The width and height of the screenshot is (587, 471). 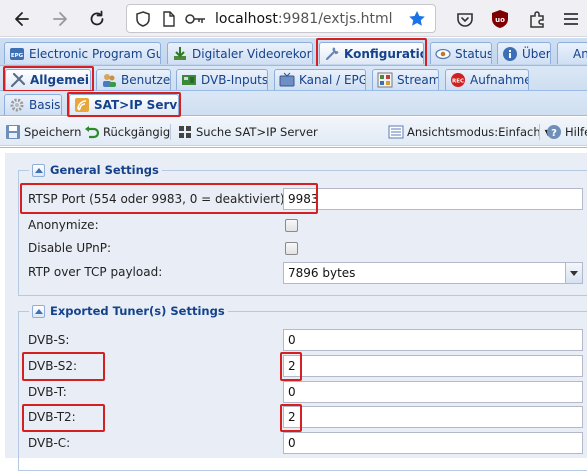 I want to click on key-icon, so click(x=196, y=19).